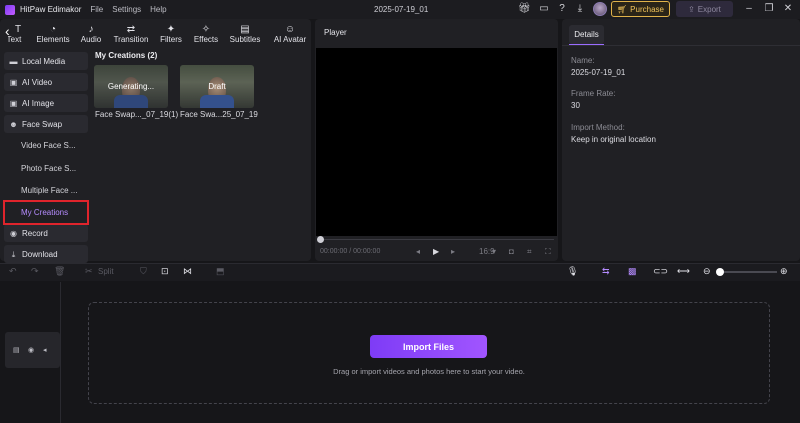 Image resolution: width=800 pixels, height=423 pixels. What do you see at coordinates (158, 9) in the screenshot?
I see `menu-help: Help` at bounding box center [158, 9].